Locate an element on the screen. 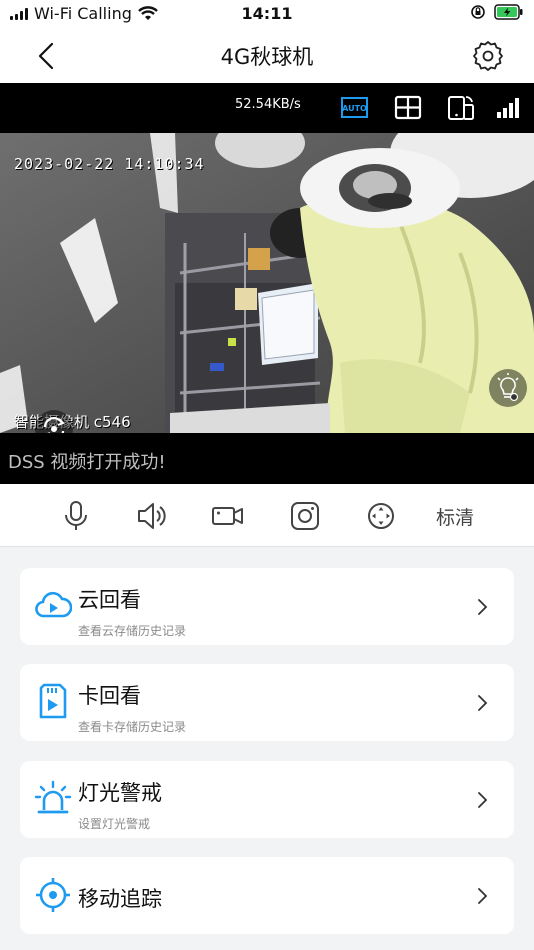 The width and height of the screenshot is (534, 950). motion-tracking-icon is located at coordinates (53, 895).